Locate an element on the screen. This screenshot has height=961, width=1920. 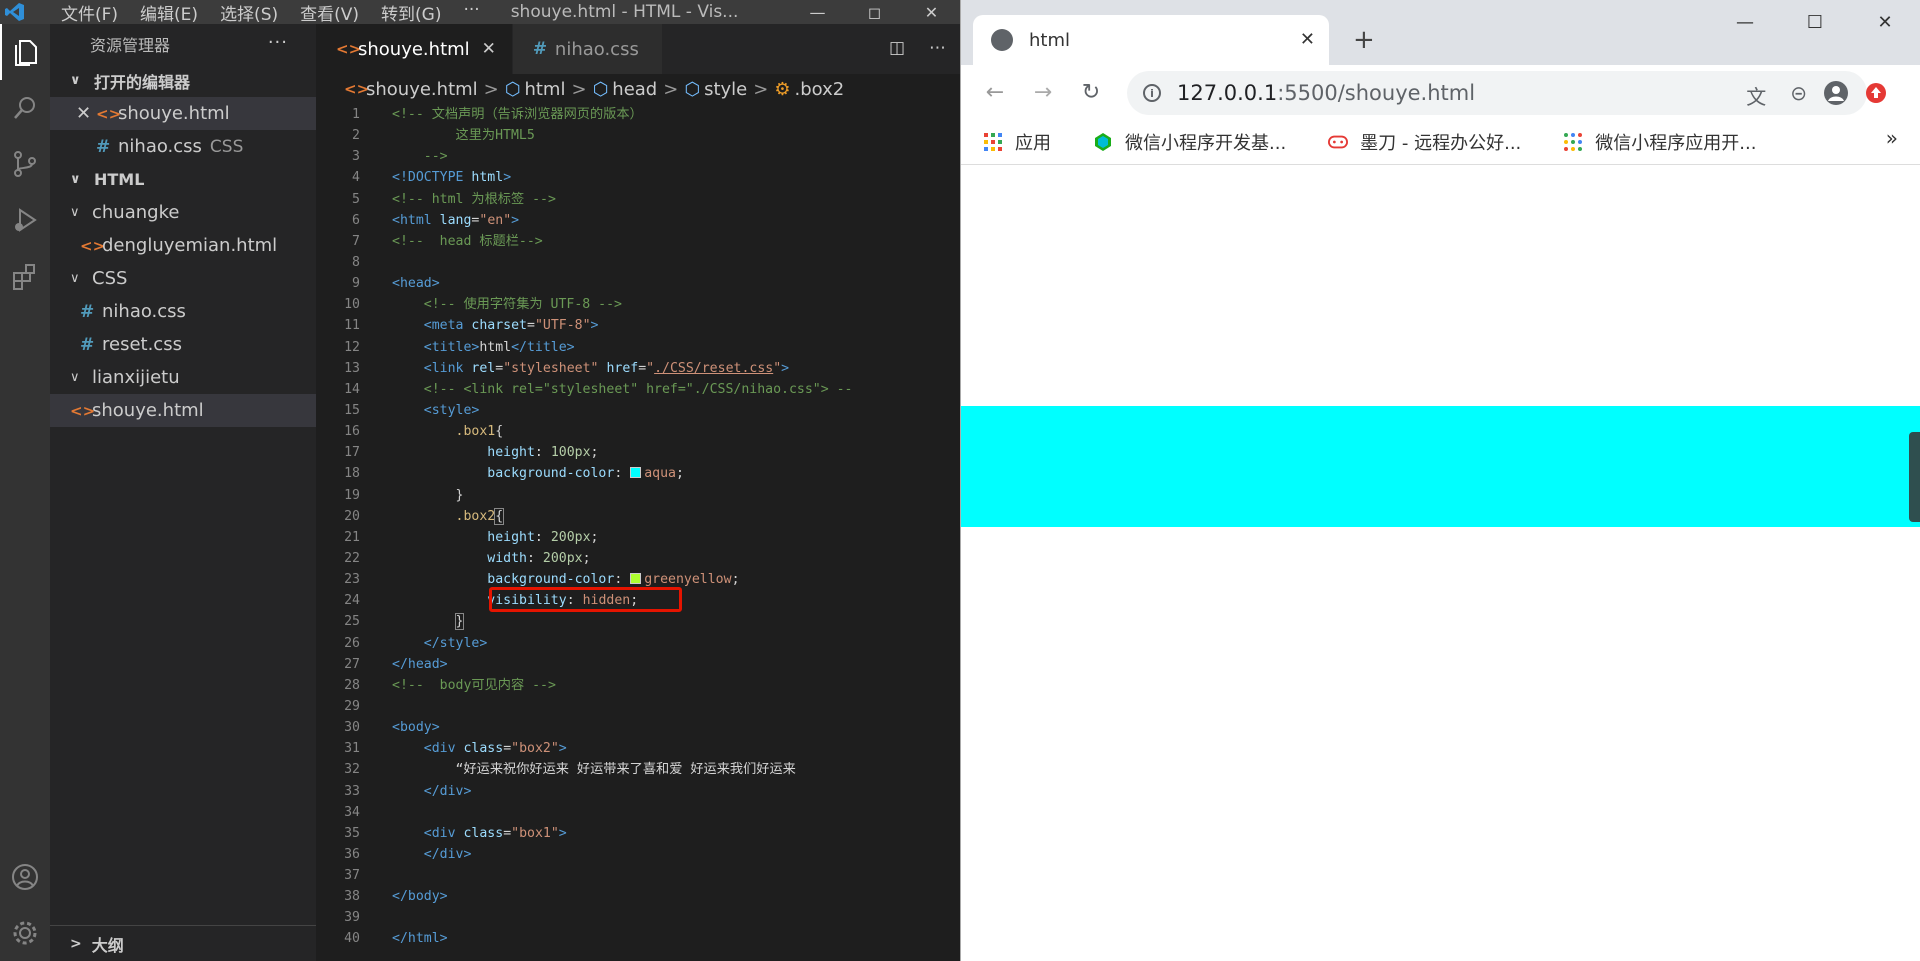
maximize-icon: ◻ is located at coordinates (874, 12).